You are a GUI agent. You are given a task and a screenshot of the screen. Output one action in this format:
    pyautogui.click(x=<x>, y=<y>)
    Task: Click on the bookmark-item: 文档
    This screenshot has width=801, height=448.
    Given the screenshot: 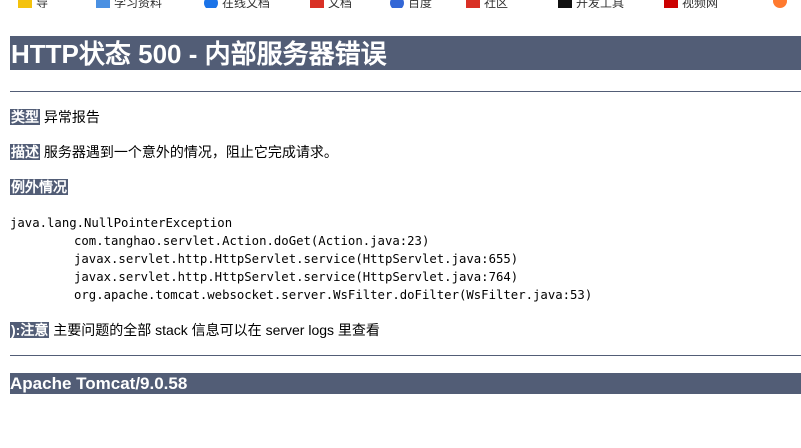 What is the action you would take?
    pyautogui.click(x=331, y=4)
    